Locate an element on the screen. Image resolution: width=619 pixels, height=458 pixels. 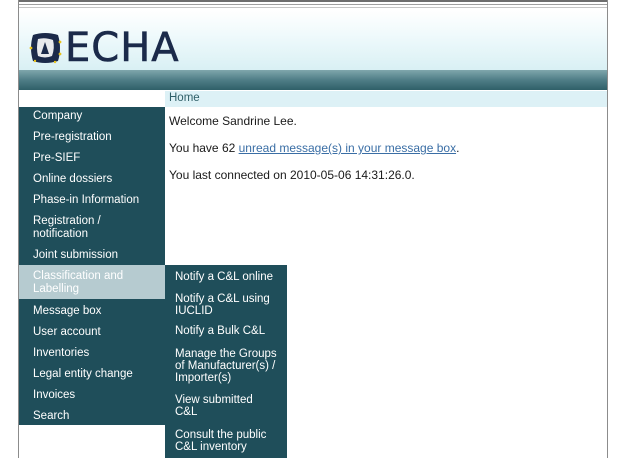
sidebar-item-inventories: Inventories is located at coordinates (92, 356).